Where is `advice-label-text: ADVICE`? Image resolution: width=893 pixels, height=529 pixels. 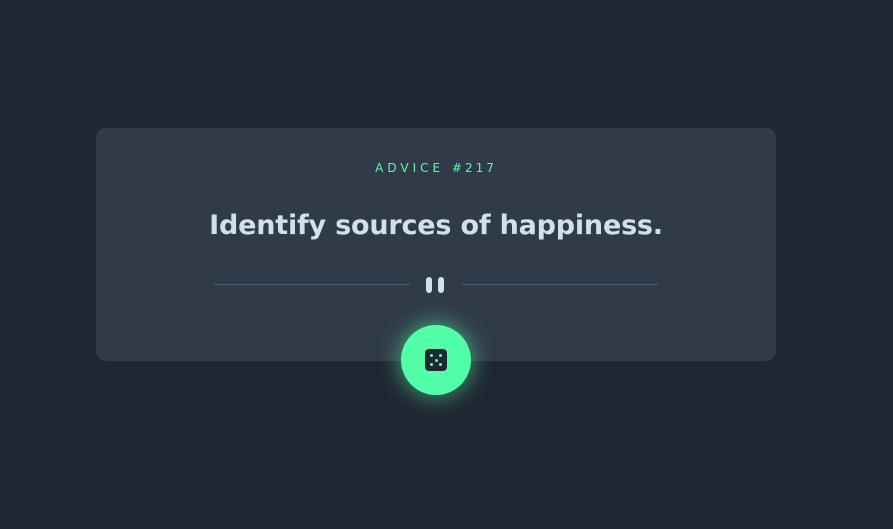 advice-label-text: ADVICE is located at coordinates (410, 168).